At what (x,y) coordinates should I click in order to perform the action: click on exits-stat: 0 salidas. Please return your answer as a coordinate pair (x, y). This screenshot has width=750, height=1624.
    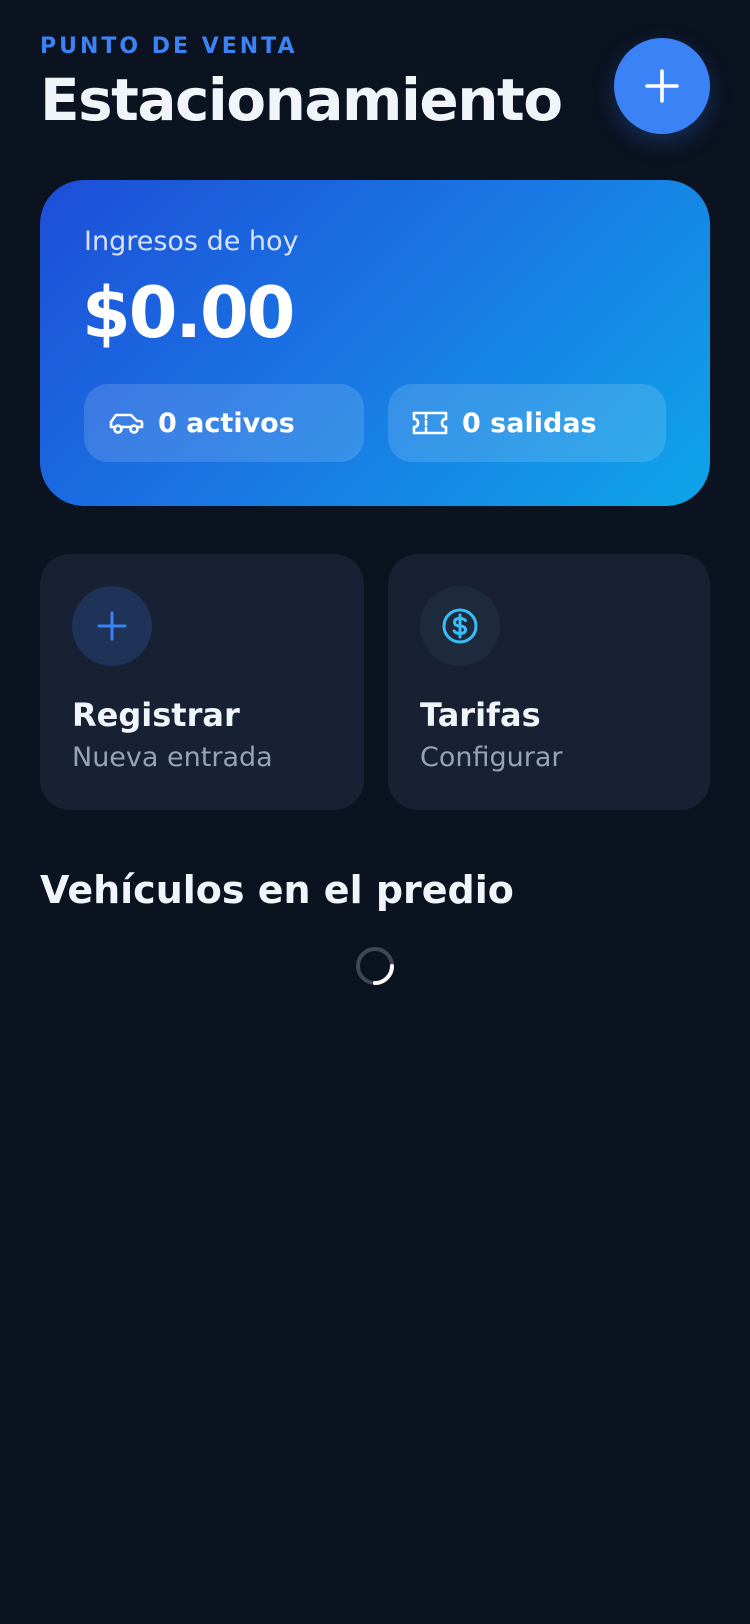
    Looking at the image, I should click on (527, 423).